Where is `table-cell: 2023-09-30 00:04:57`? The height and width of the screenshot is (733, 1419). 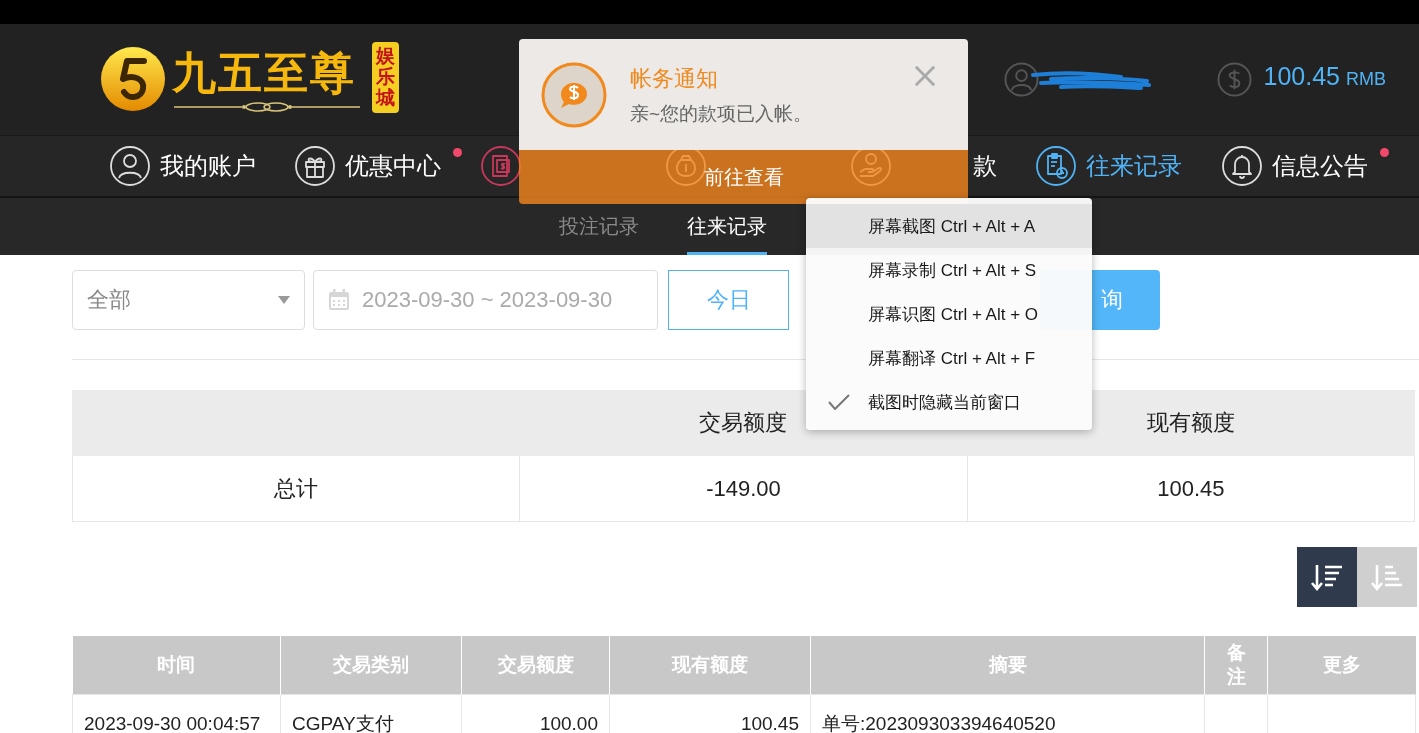
table-cell: 2023-09-30 00:04:57 is located at coordinates (176, 713).